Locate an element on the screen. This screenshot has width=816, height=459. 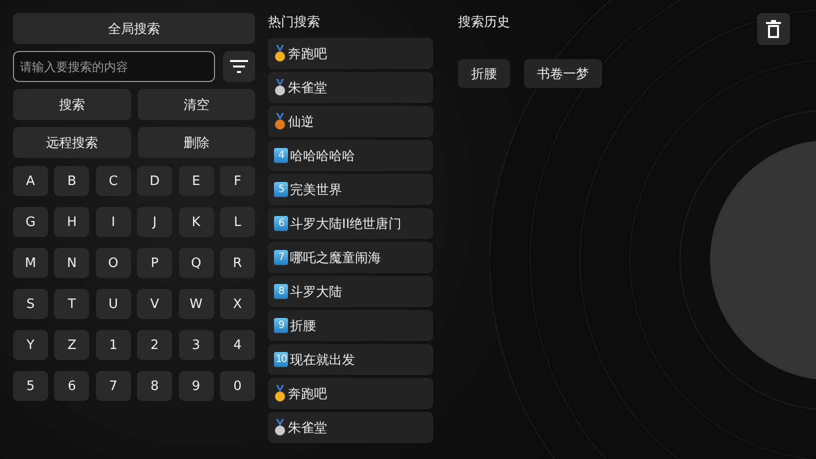
keyboard-key: 5 is located at coordinates (30, 386).